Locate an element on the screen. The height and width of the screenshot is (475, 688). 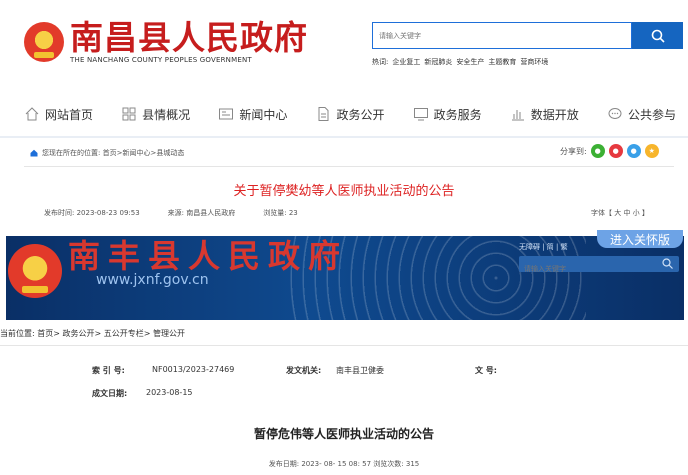
site-title: 南昌县人民政府 is located at coordinates (189, 38).